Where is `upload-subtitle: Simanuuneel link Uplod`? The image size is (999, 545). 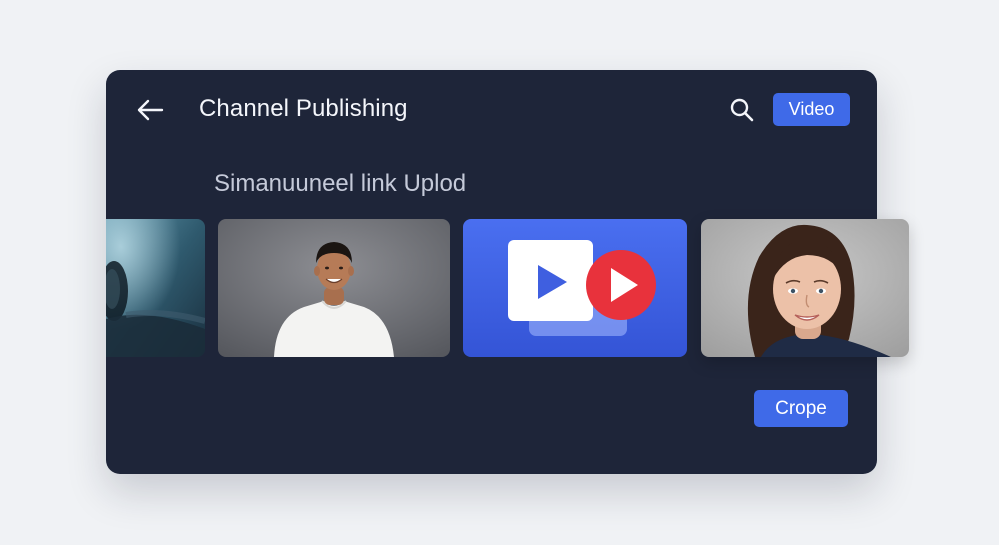 upload-subtitle: Simanuuneel link Uplod is located at coordinates (340, 183).